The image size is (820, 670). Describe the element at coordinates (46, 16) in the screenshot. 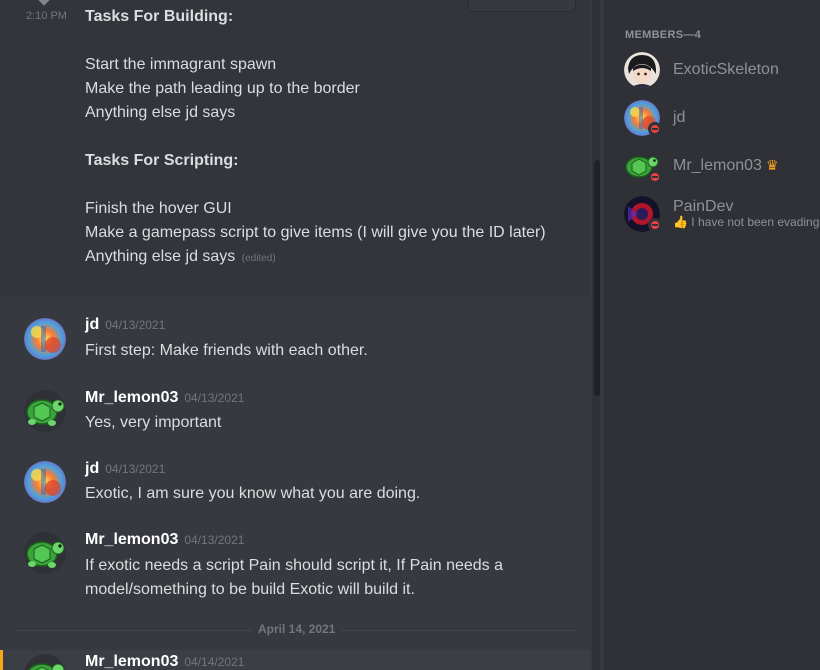

I see `message-time: 2:10 PM` at that location.